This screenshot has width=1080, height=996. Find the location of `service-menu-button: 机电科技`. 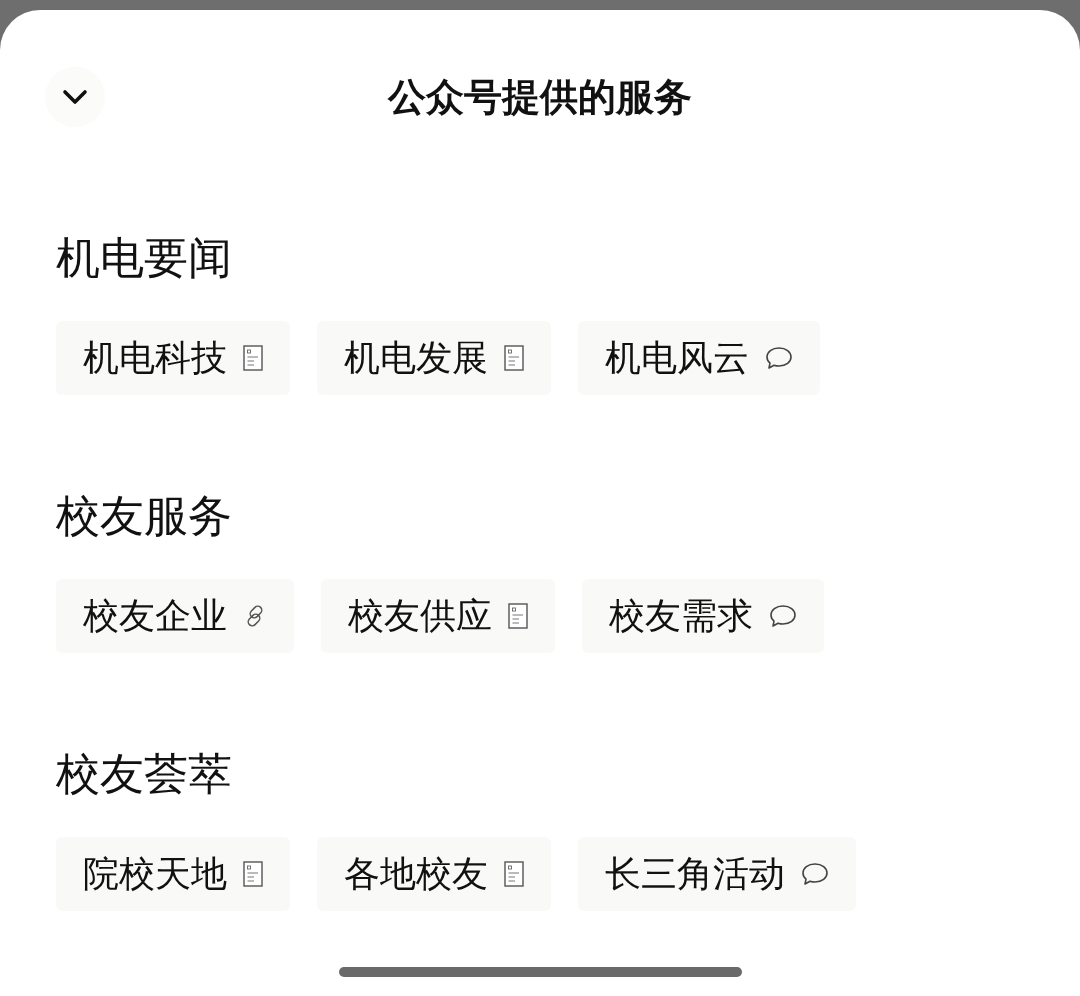

service-menu-button: 机电科技 is located at coordinates (173, 358).